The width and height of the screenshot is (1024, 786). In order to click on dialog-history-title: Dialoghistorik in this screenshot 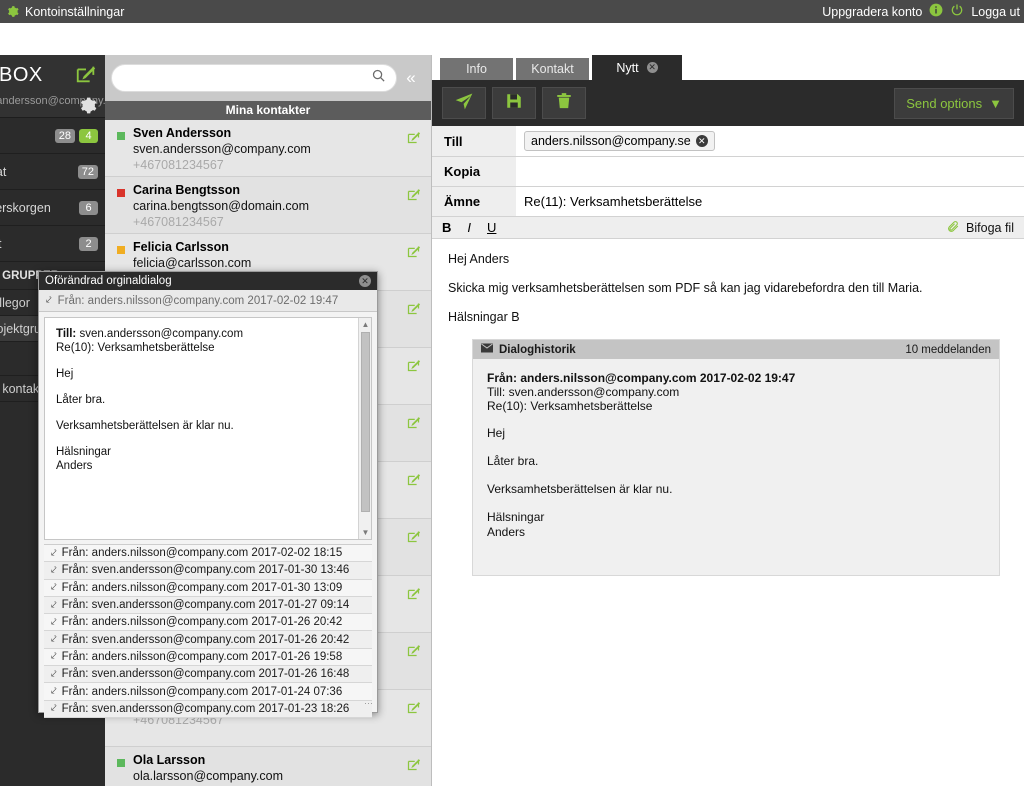, I will do `click(537, 349)`.